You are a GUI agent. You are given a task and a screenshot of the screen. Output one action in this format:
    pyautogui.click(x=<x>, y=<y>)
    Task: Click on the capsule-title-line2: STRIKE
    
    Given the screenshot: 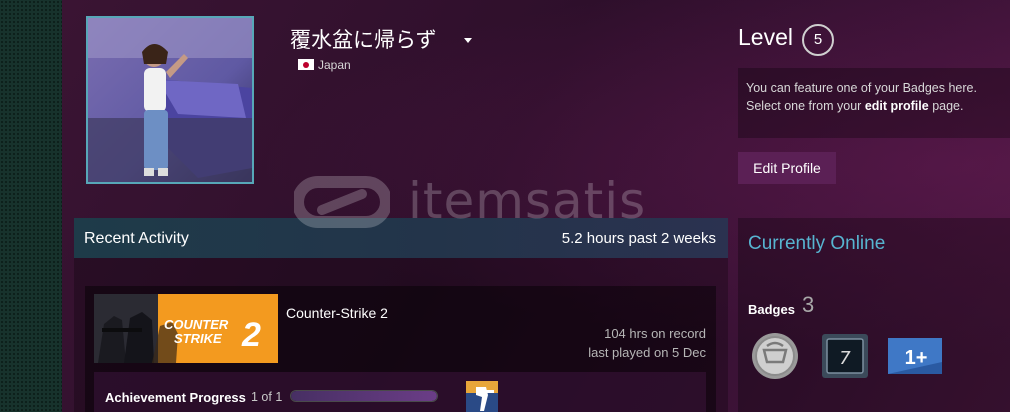 What is the action you would take?
    pyautogui.click(x=198, y=338)
    